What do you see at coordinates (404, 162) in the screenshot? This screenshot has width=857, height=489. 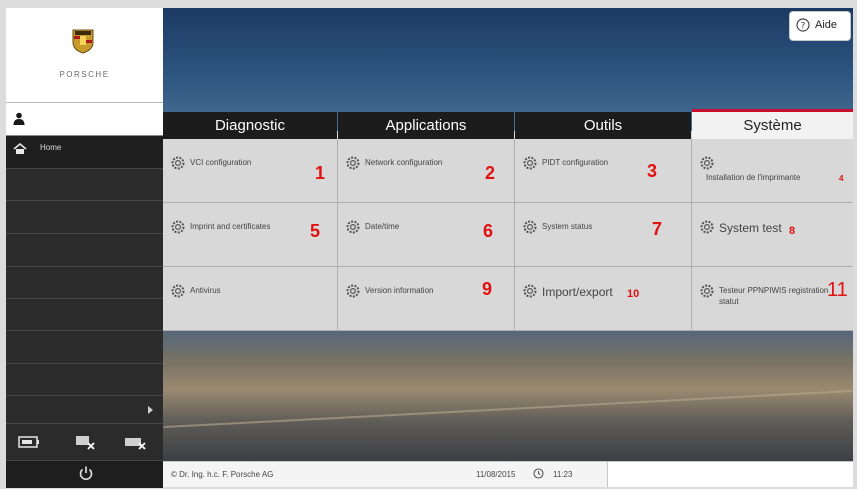 I see `tile-label: Network configuration` at bounding box center [404, 162].